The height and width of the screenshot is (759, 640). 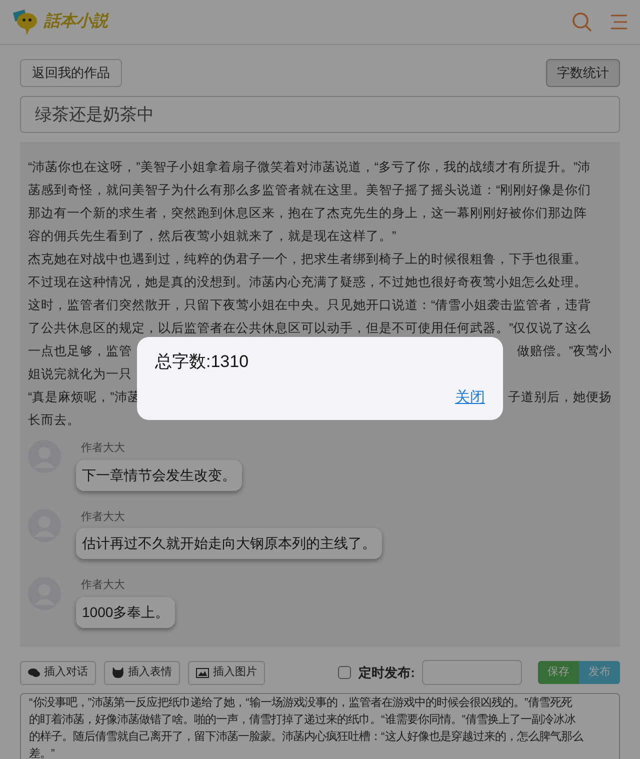 What do you see at coordinates (118, 672) in the screenshot?
I see `cat-icon` at bounding box center [118, 672].